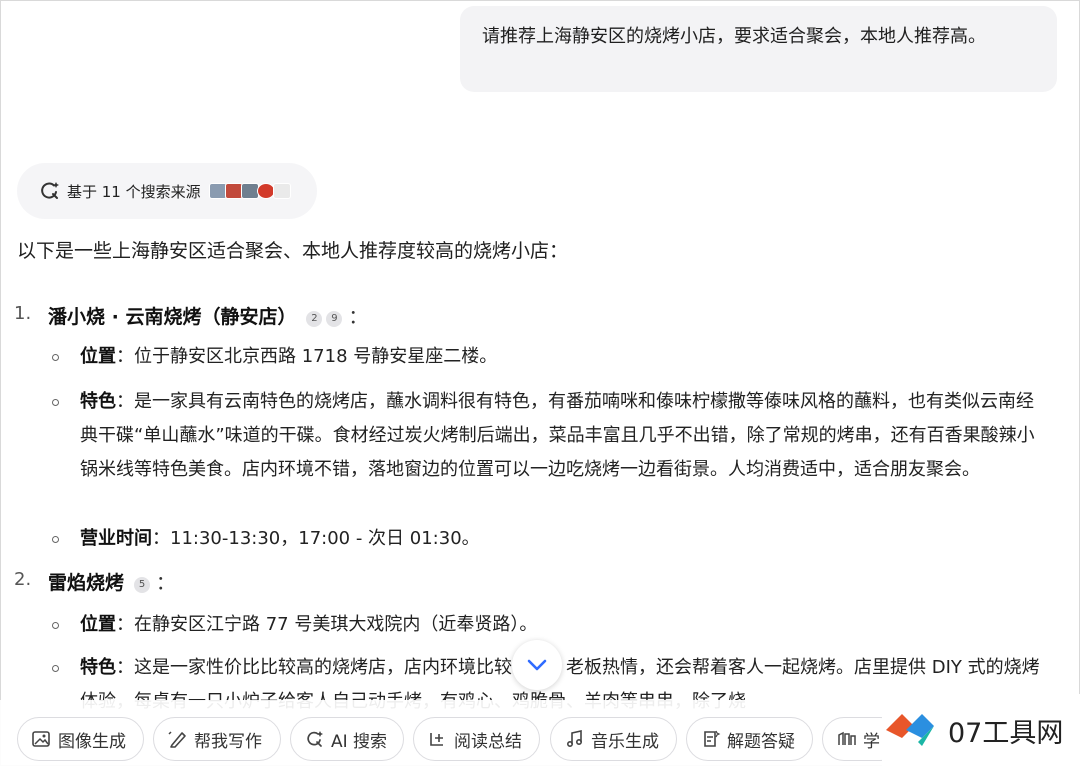  I want to click on citation-badge: 9, so click(334, 319).